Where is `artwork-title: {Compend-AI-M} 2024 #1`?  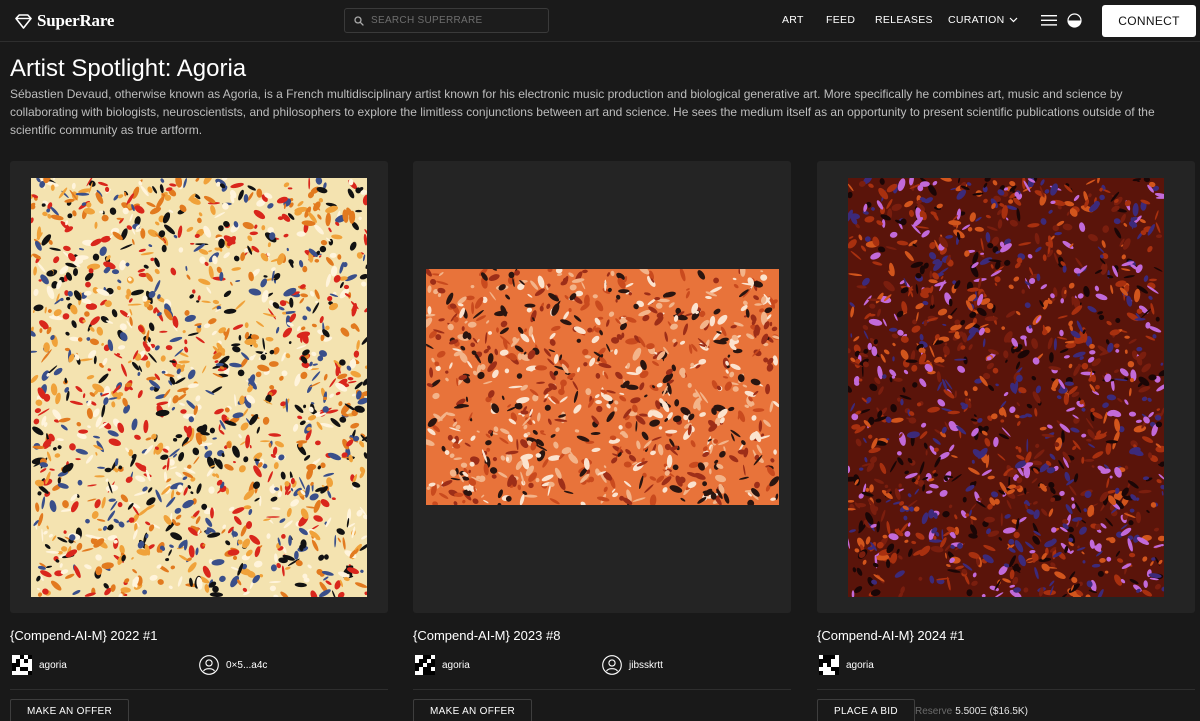 artwork-title: {Compend-AI-M} 2024 #1 is located at coordinates (890, 635).